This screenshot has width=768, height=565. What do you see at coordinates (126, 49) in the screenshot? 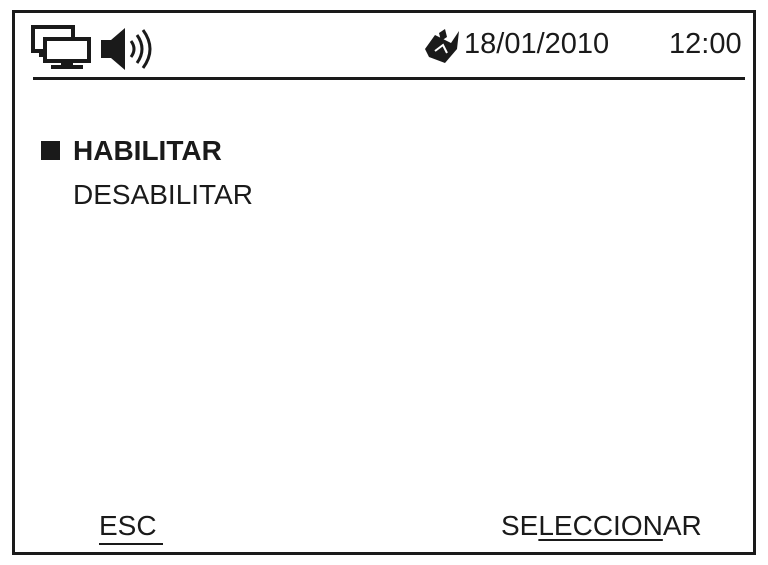
I see `speaker-icon` at bounding box center [126, 49].